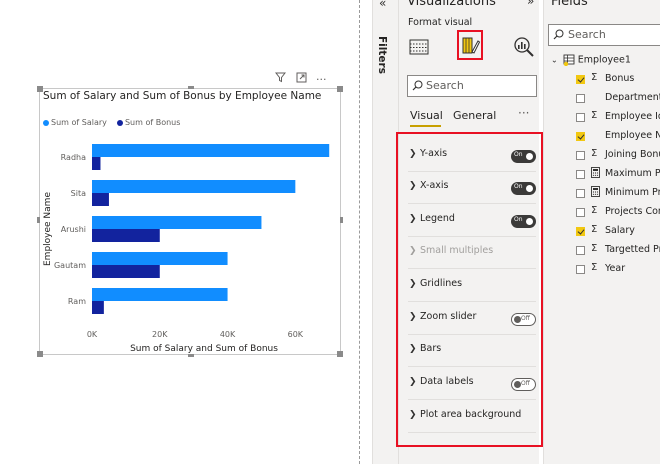 Image resolution: width=660 pixels, height=464 pixels. What do you see at coordinates (228, 334) in the screenshot?
I see `x-tick-label: 40K` at bounding box center [228, 334].